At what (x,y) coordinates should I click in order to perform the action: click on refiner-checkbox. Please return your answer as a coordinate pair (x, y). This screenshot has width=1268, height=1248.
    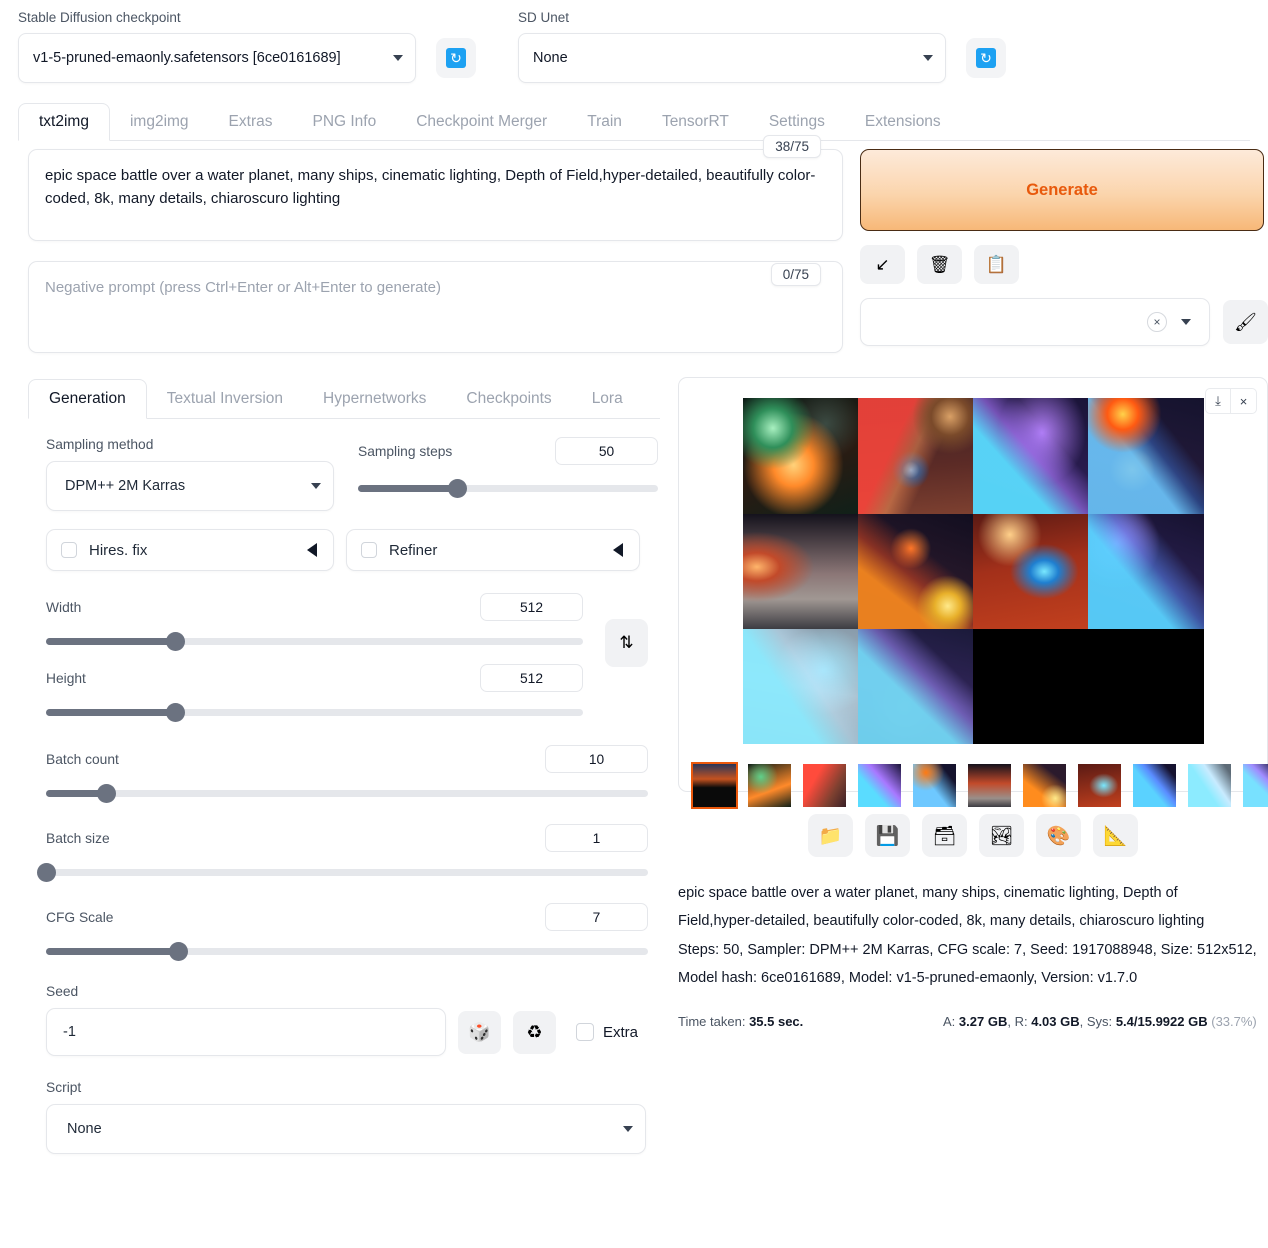
    Looking at the image, I should click on (369, 550).